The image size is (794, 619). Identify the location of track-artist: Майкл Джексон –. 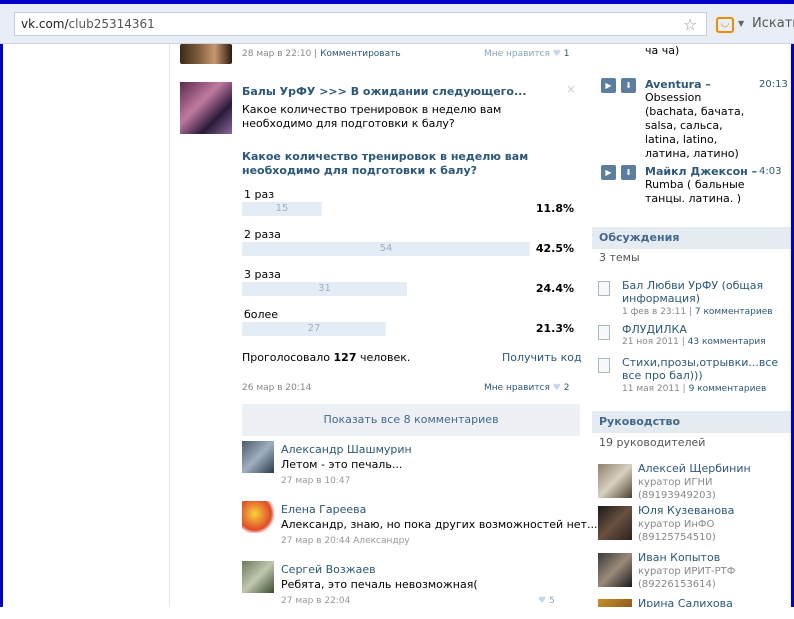
(701, 171).